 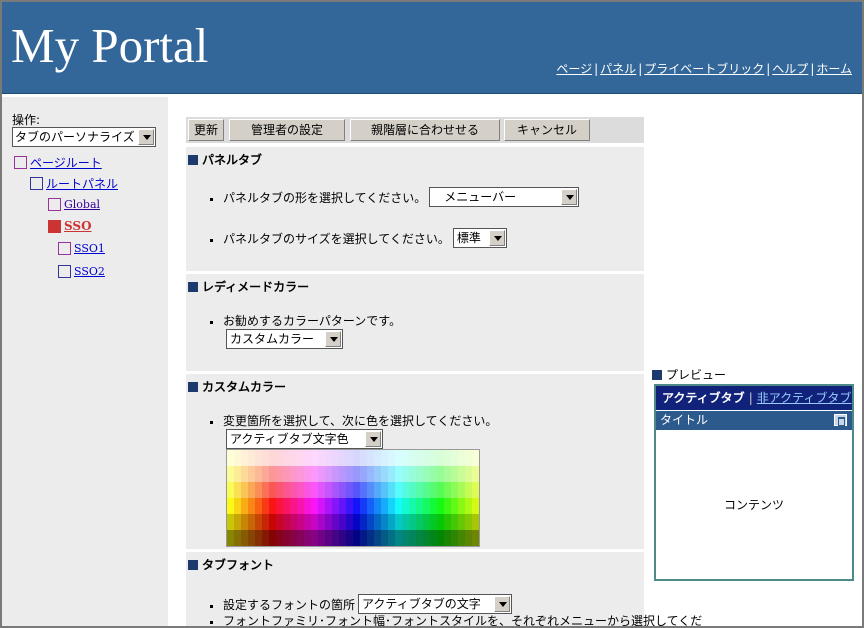 I want to click on nav-link-private-brick: プライベートブリック, so click(x=704, y=69).